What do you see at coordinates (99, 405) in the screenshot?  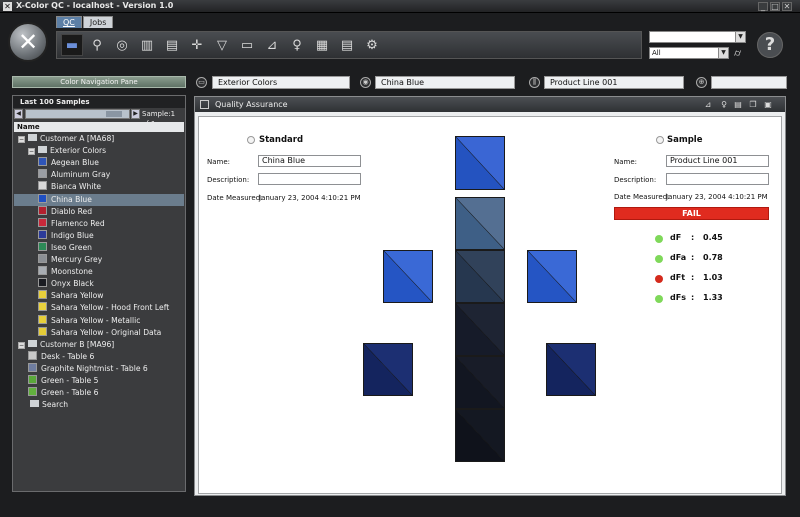 I see `tree-search-item: Search` at bounding box center [99, 405].